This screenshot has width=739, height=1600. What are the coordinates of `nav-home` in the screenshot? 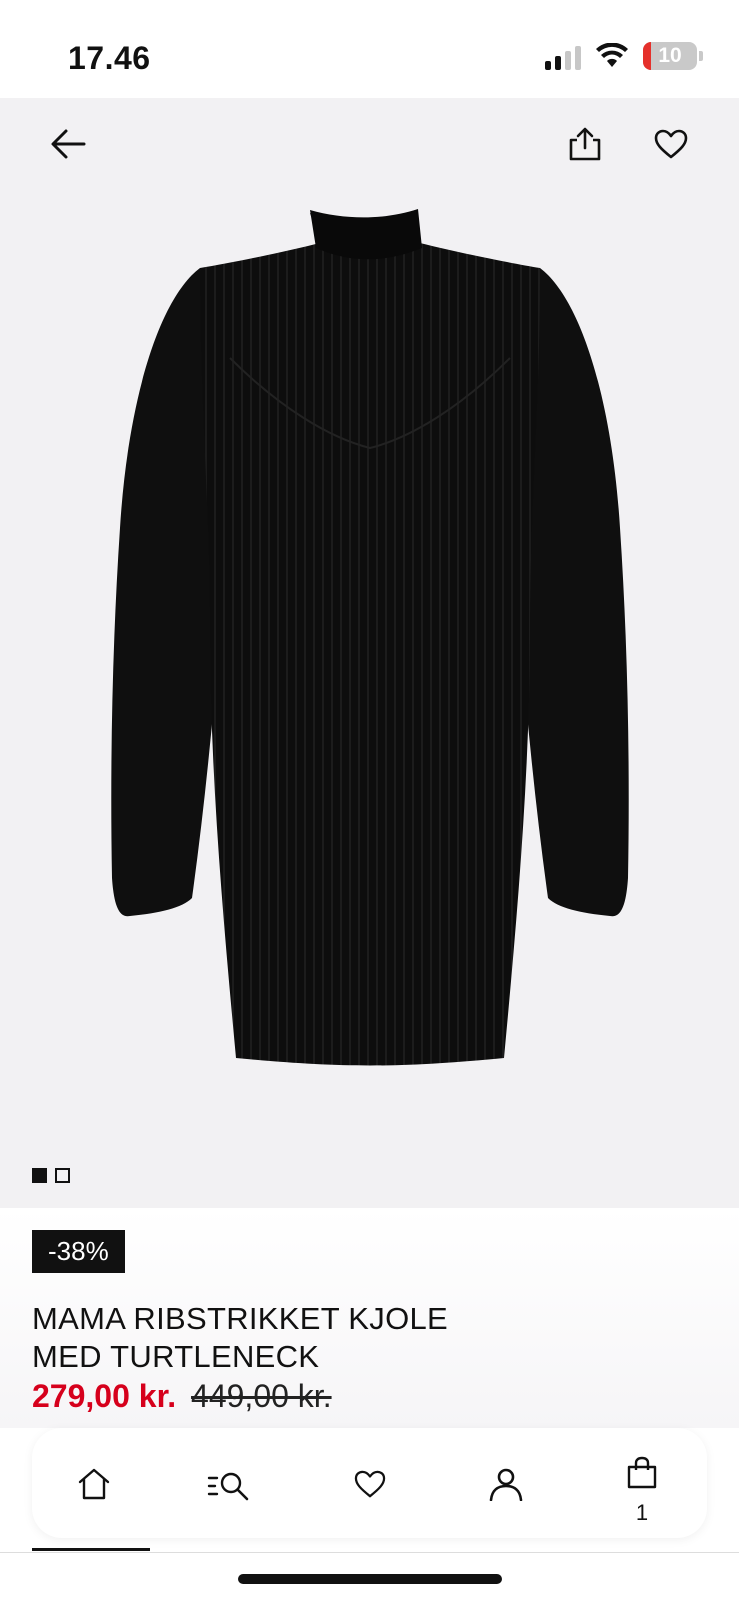 It's located at (94, 1484).